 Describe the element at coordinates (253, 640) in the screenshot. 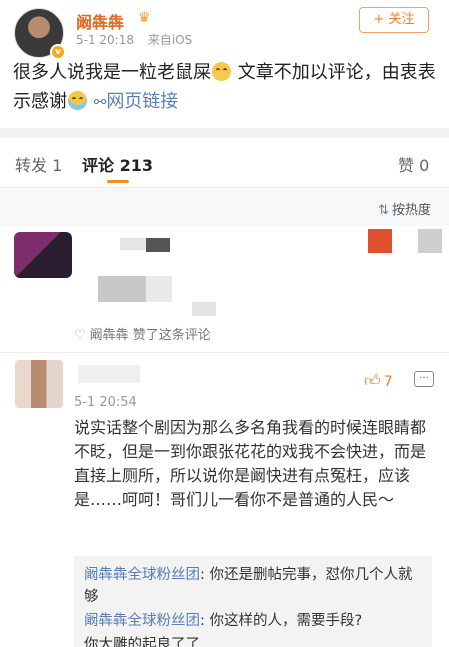

I see `reply-item: 你大雕的起良了了` at that location.